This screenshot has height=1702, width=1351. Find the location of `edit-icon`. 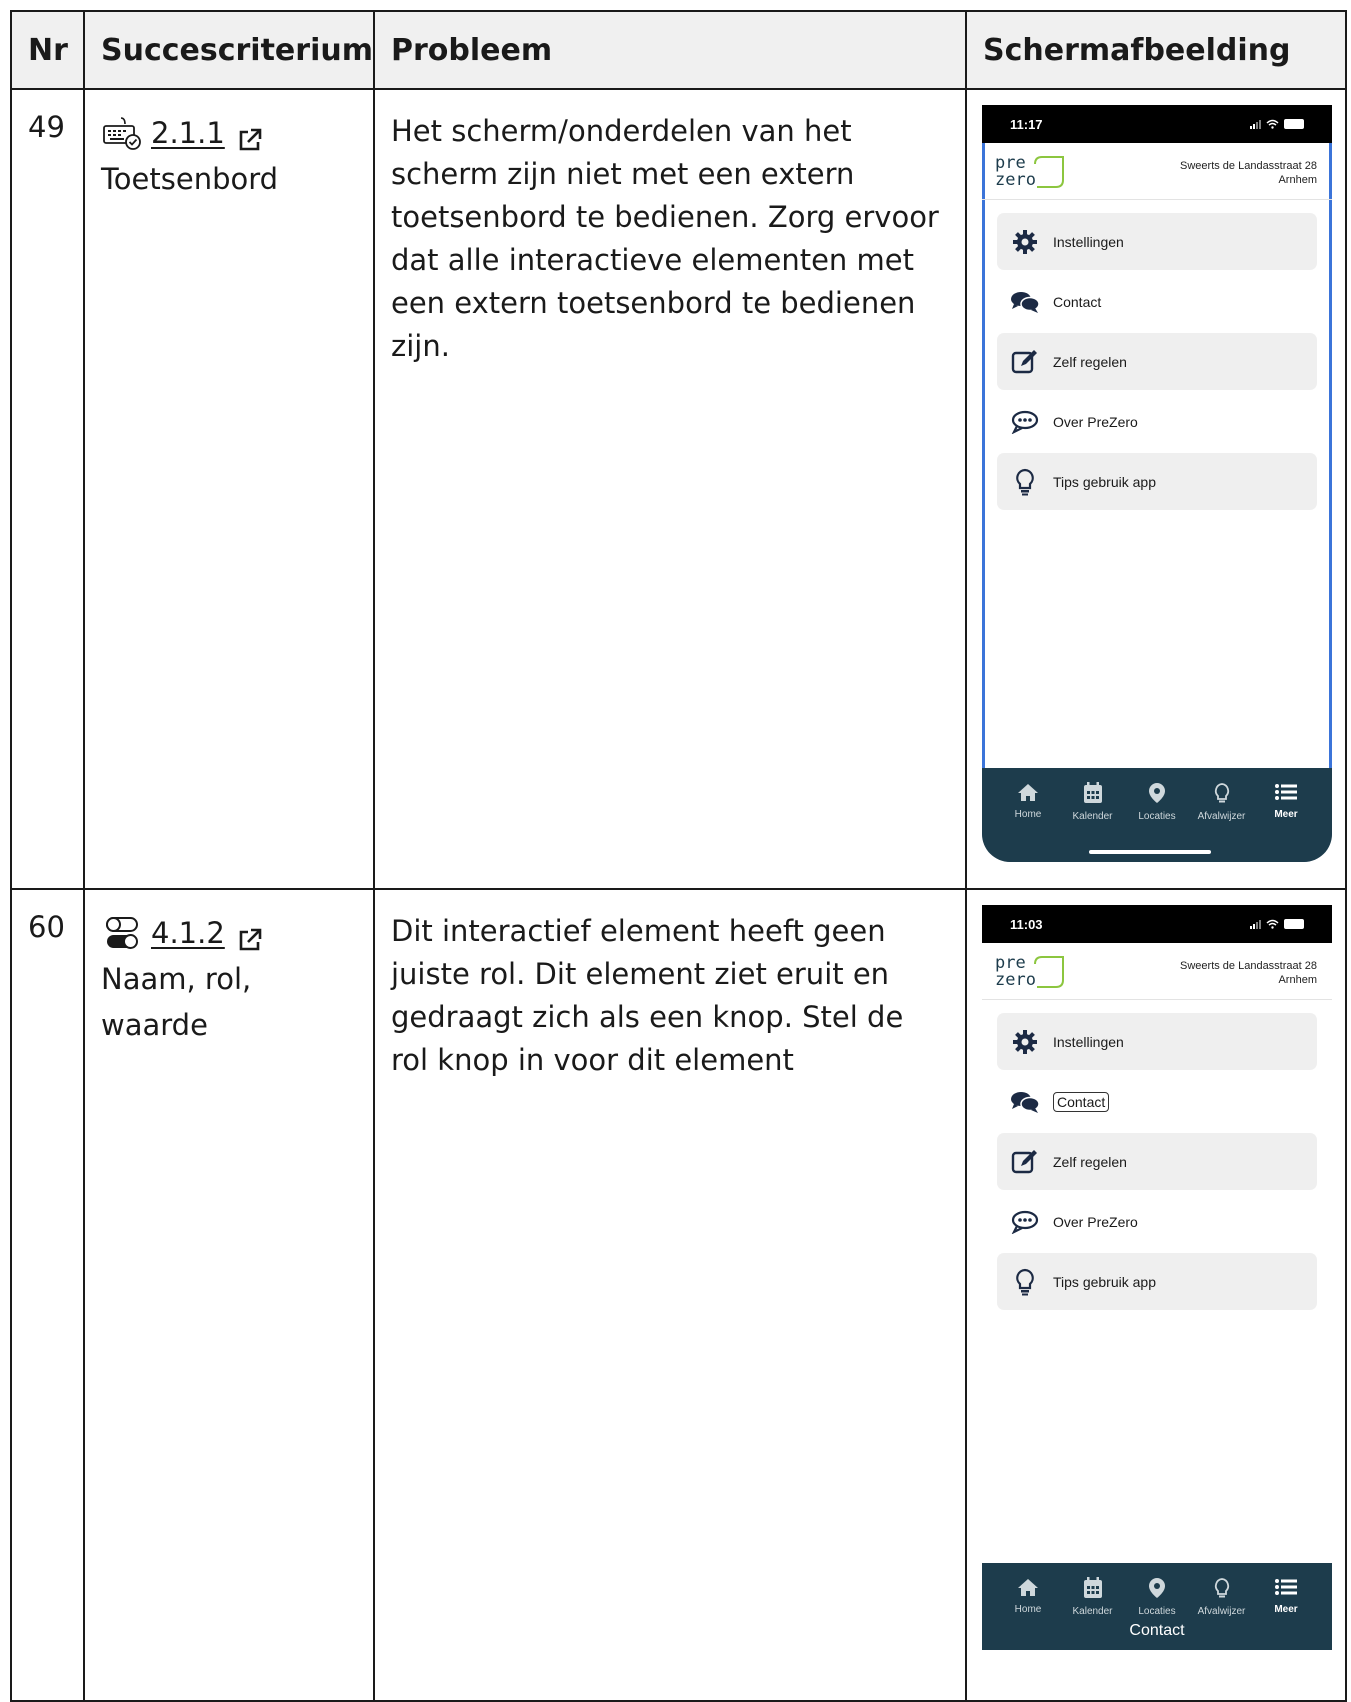

edit-icon is located at coordinates (1025, 1162).